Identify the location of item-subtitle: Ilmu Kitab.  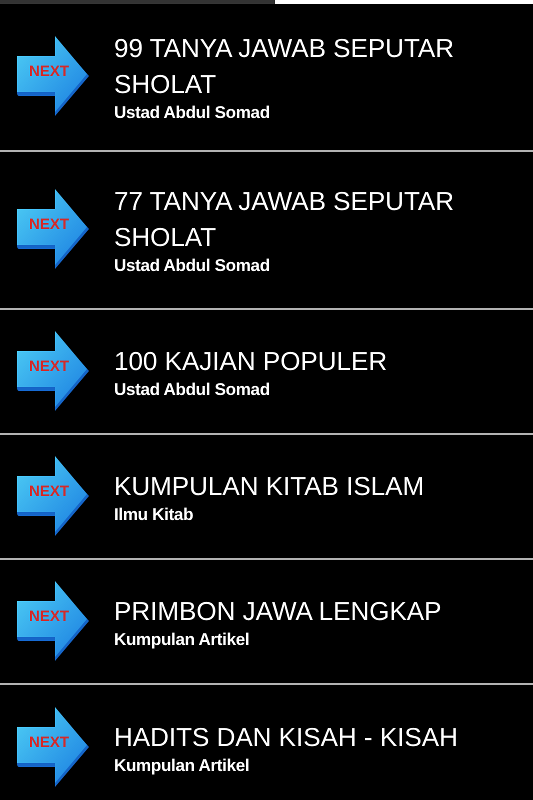
(154, 515).